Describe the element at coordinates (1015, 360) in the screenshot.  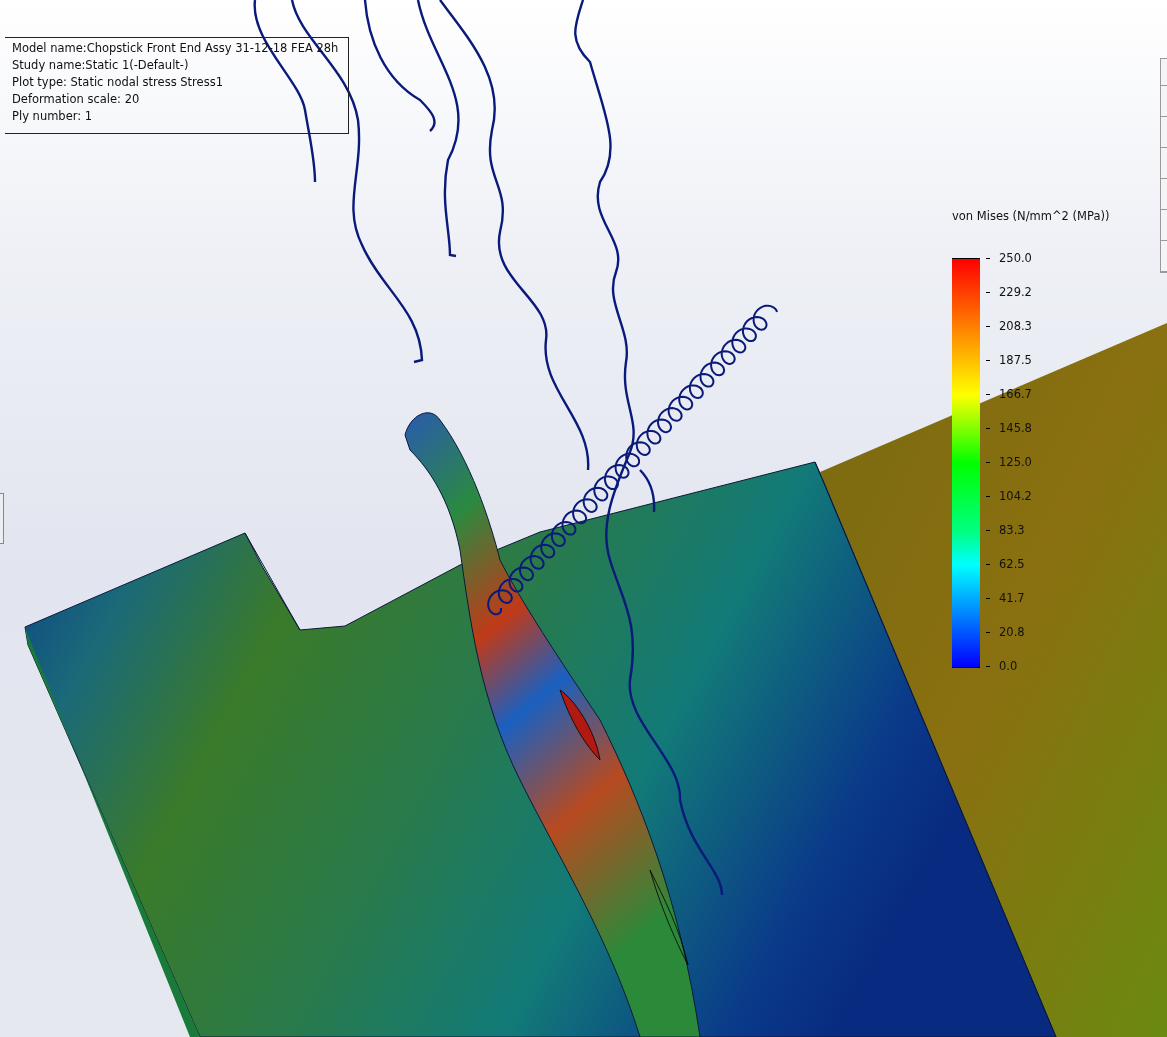
I see `scale-label: 187.5` at that location.